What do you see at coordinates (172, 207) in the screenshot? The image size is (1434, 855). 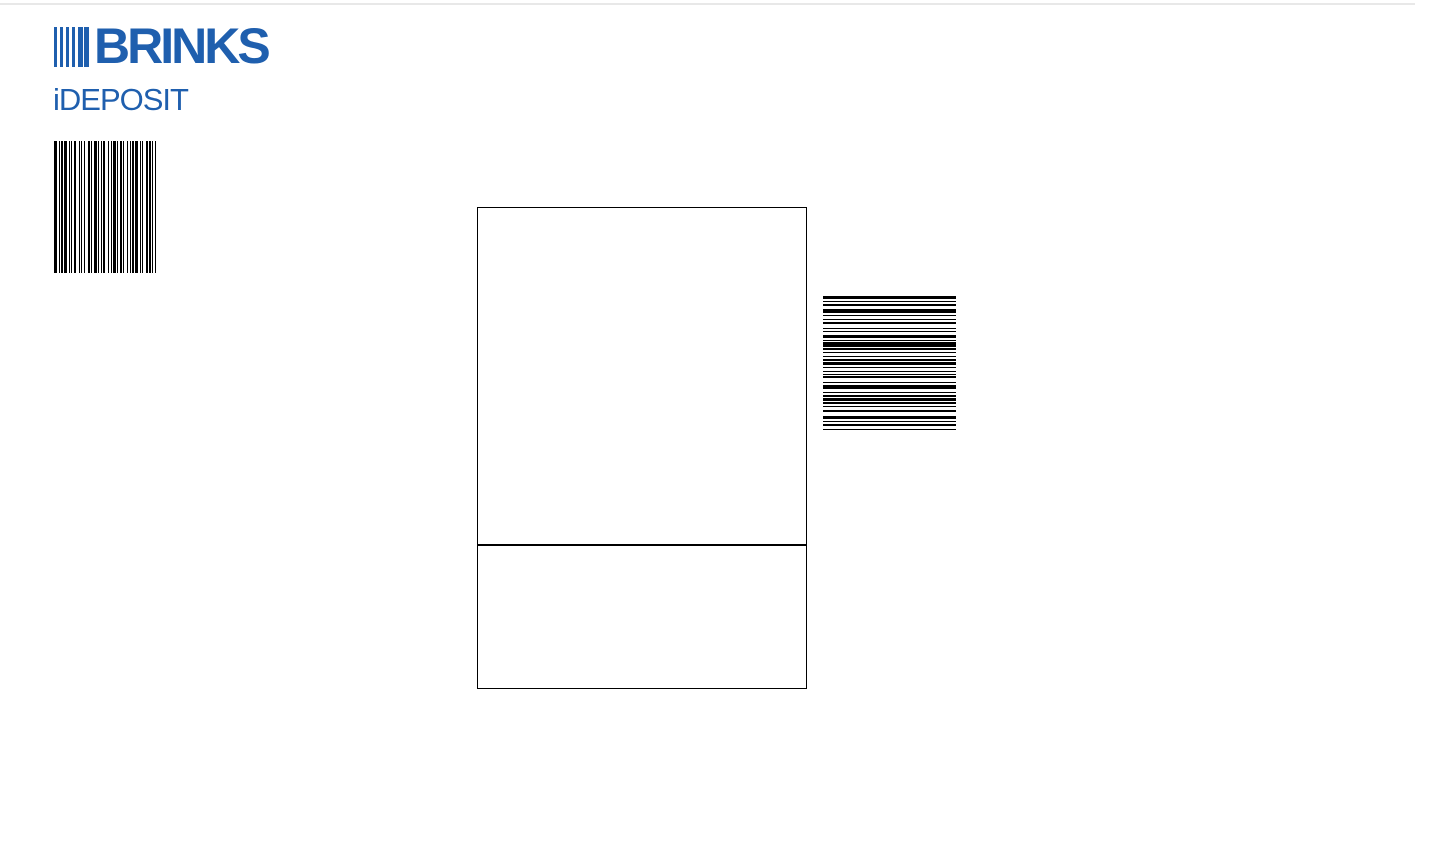 I see `header-barcode` at bounding box center [172, 207].